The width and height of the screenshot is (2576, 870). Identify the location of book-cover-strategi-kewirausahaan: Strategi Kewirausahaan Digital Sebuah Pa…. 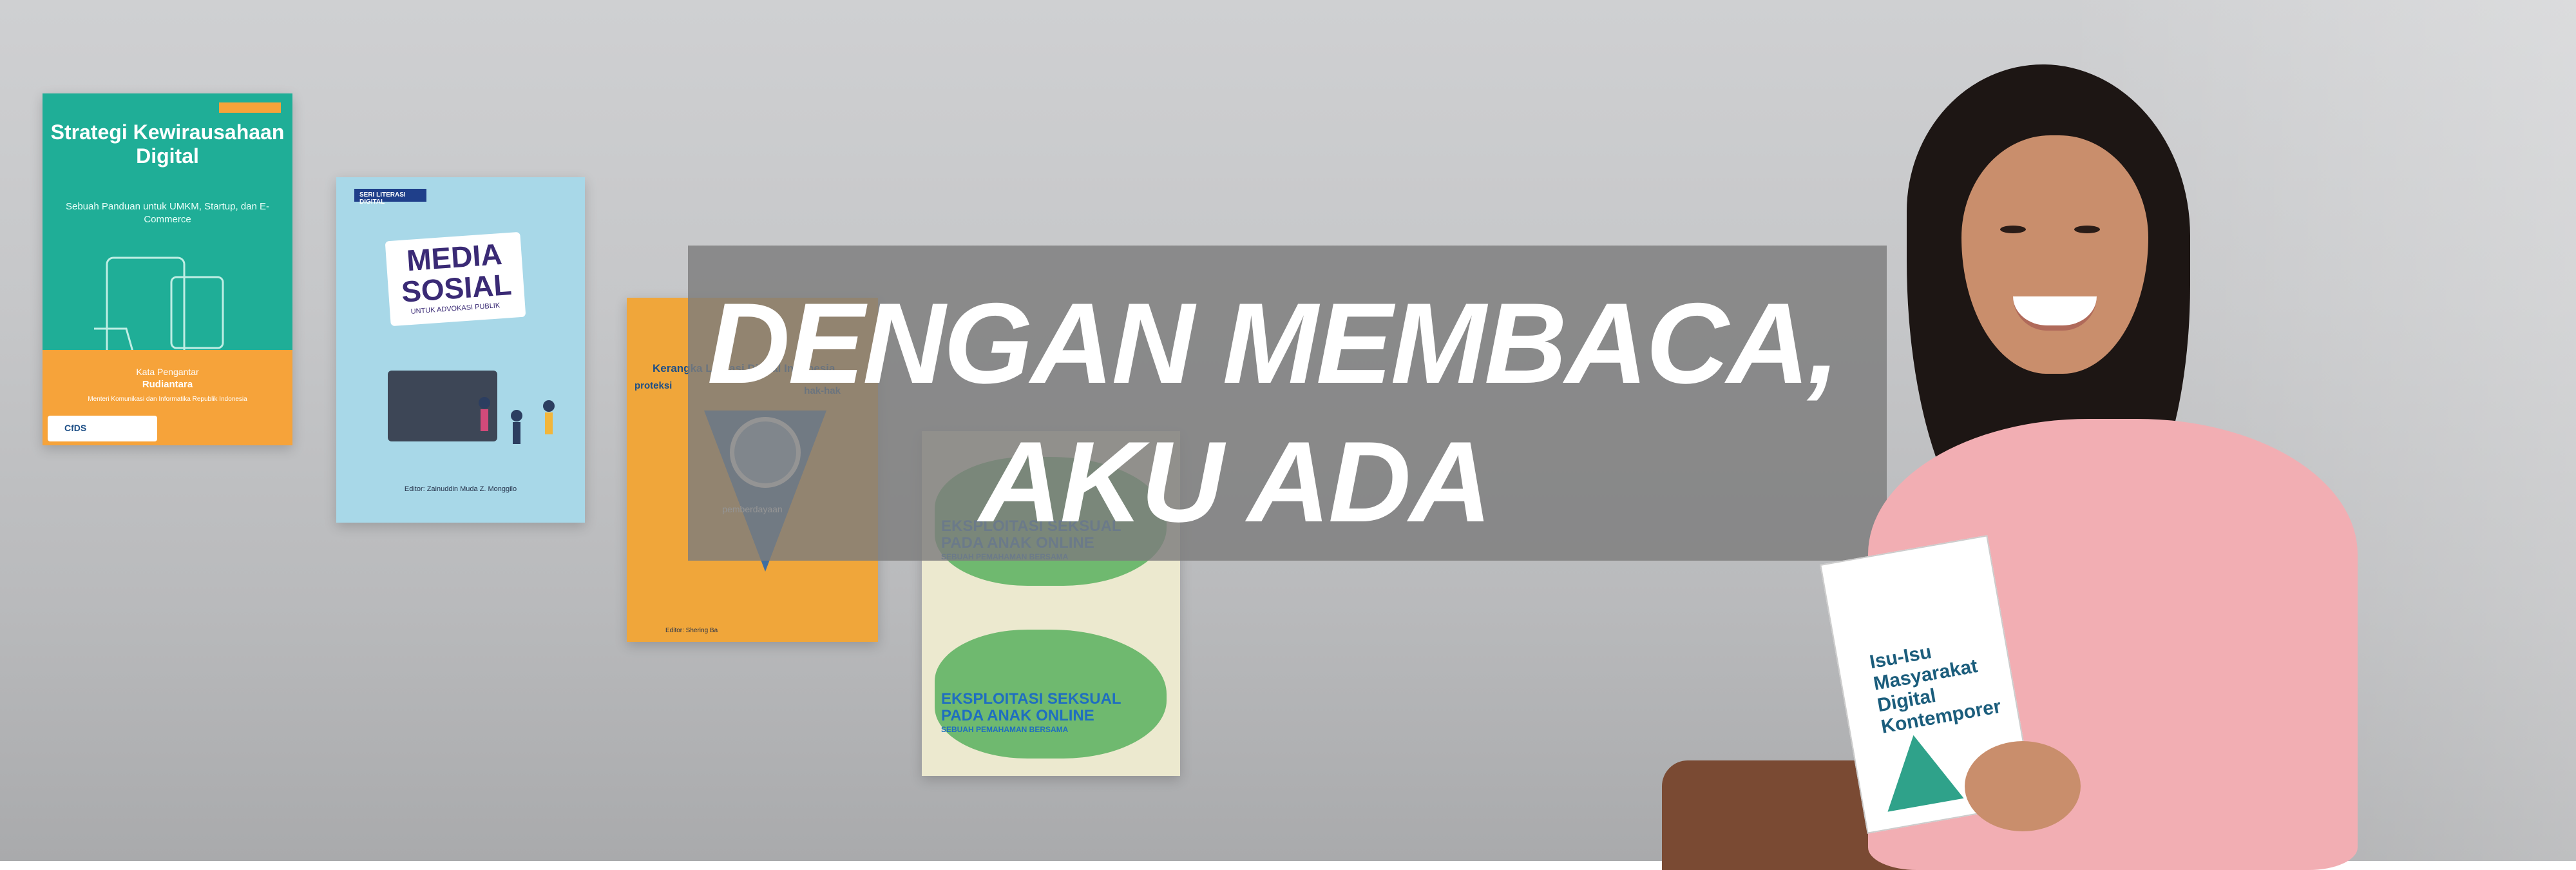
(167, 269).